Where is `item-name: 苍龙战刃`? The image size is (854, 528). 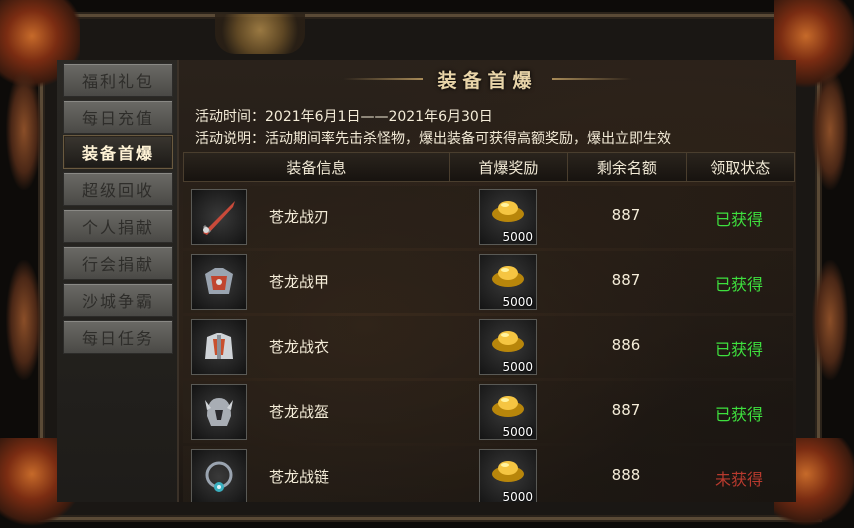 item-name: 苍龙战刃 is located at coordinates (299, 217).